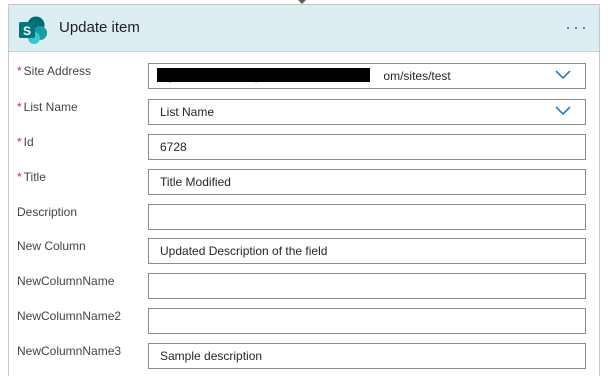  What do you see at coordinates (244, 251) in the screenshot?
I see `field-value: Updated Description of the field` at bounding box center [244, 251].